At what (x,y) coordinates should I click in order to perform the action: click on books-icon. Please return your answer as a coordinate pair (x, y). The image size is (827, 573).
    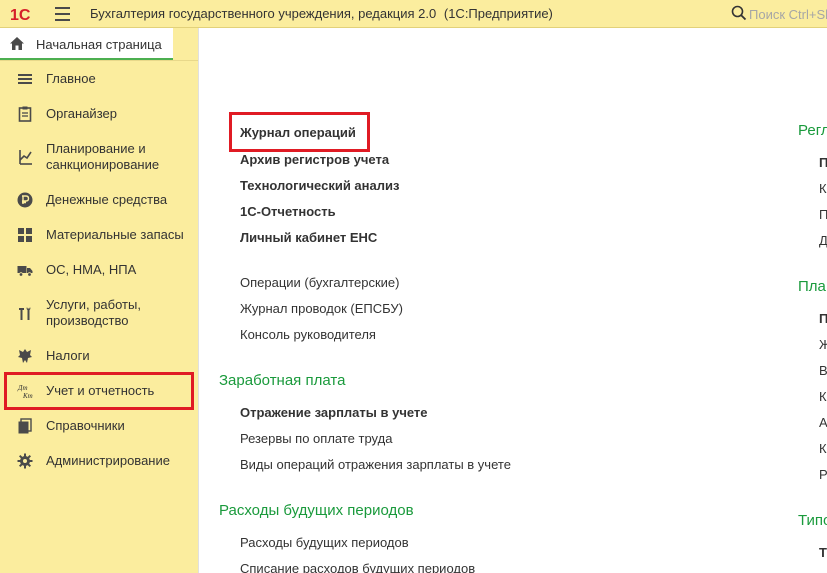
    Looking at the image, I should click on (25, 426).